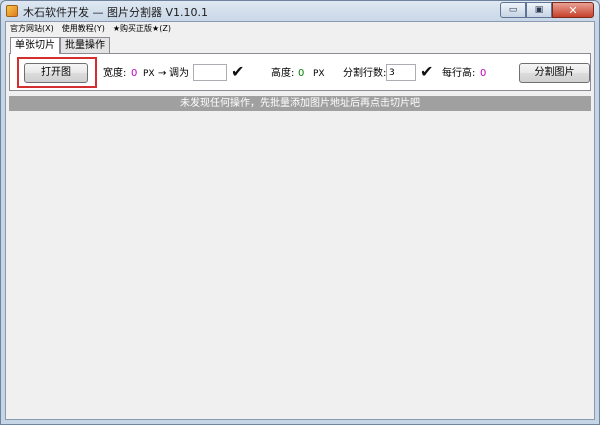 The height and width of the screenshot is (425, 600). I want to click on app-icon, so click(12, 11).